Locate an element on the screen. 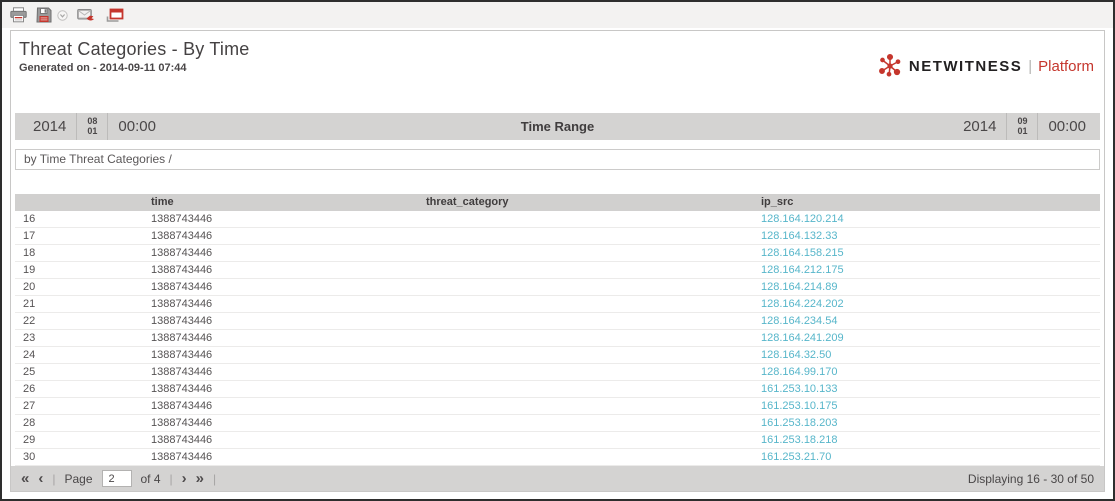 This screenshot has width=1115, height=501. table-row: 24 1388743446 128.164.32.50 is located at coordinates (557, 355).